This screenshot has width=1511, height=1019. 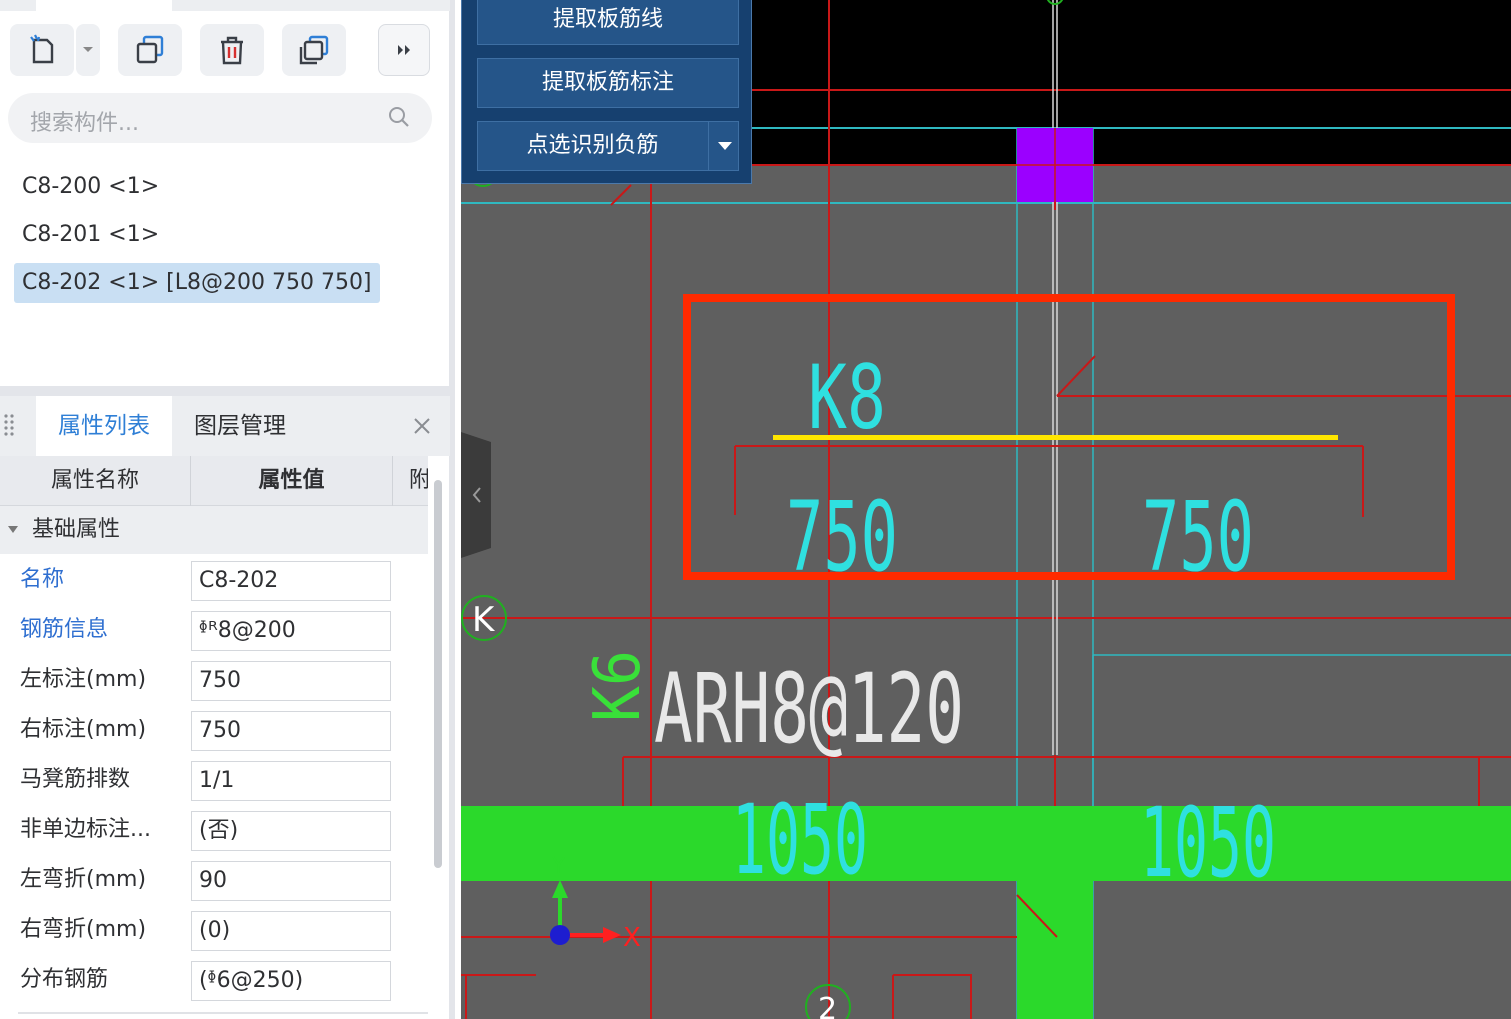 I want to click on component-item-c8-202: C8-202 <1> [L8@200 750 750], so click(x=197, y=283).